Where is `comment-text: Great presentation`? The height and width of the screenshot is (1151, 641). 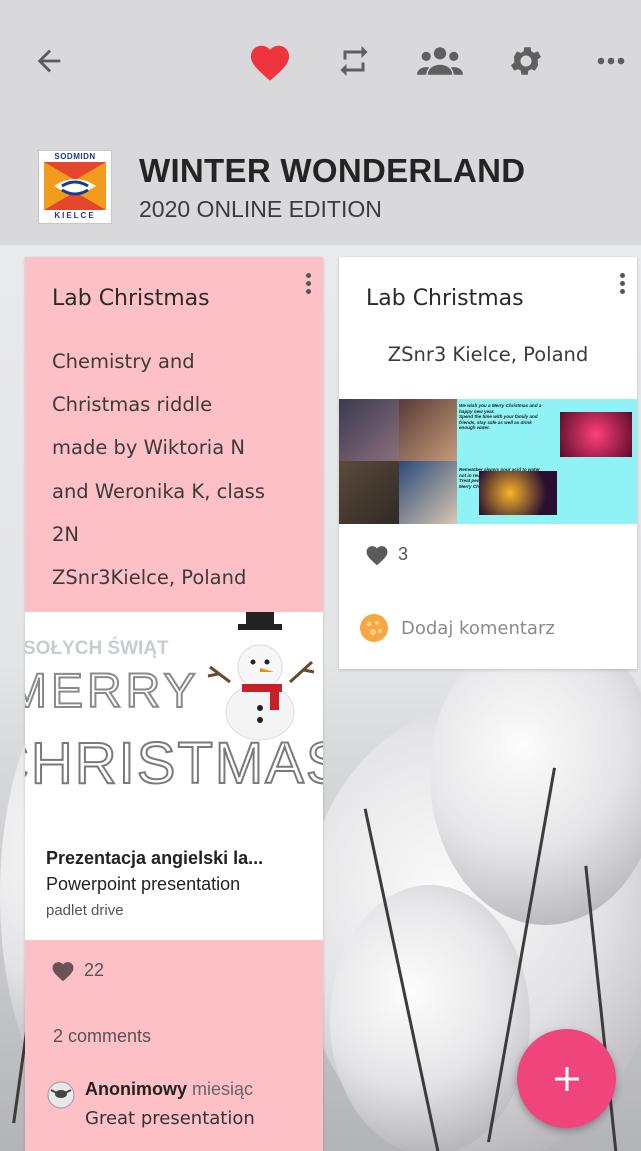 comment-text: Great presentation is located at coordinates (170, 1118).